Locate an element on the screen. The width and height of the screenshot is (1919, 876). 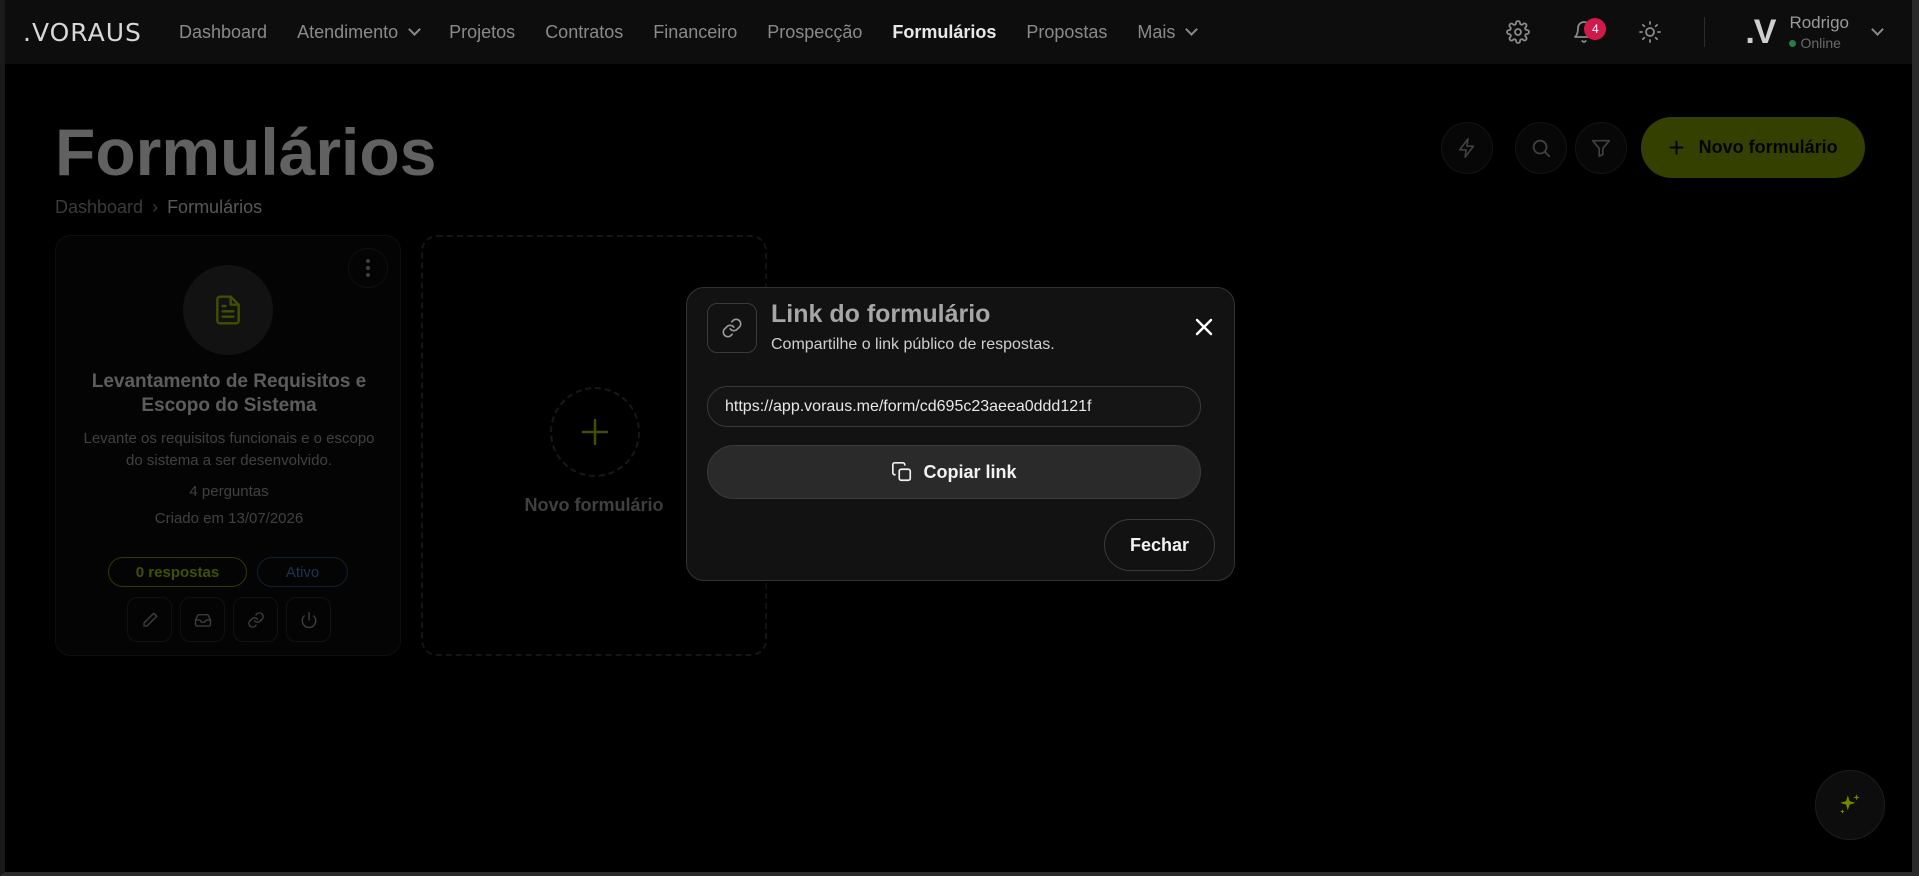
nav-item-financeiro: Financeiro is located at coordinates (695, 32).